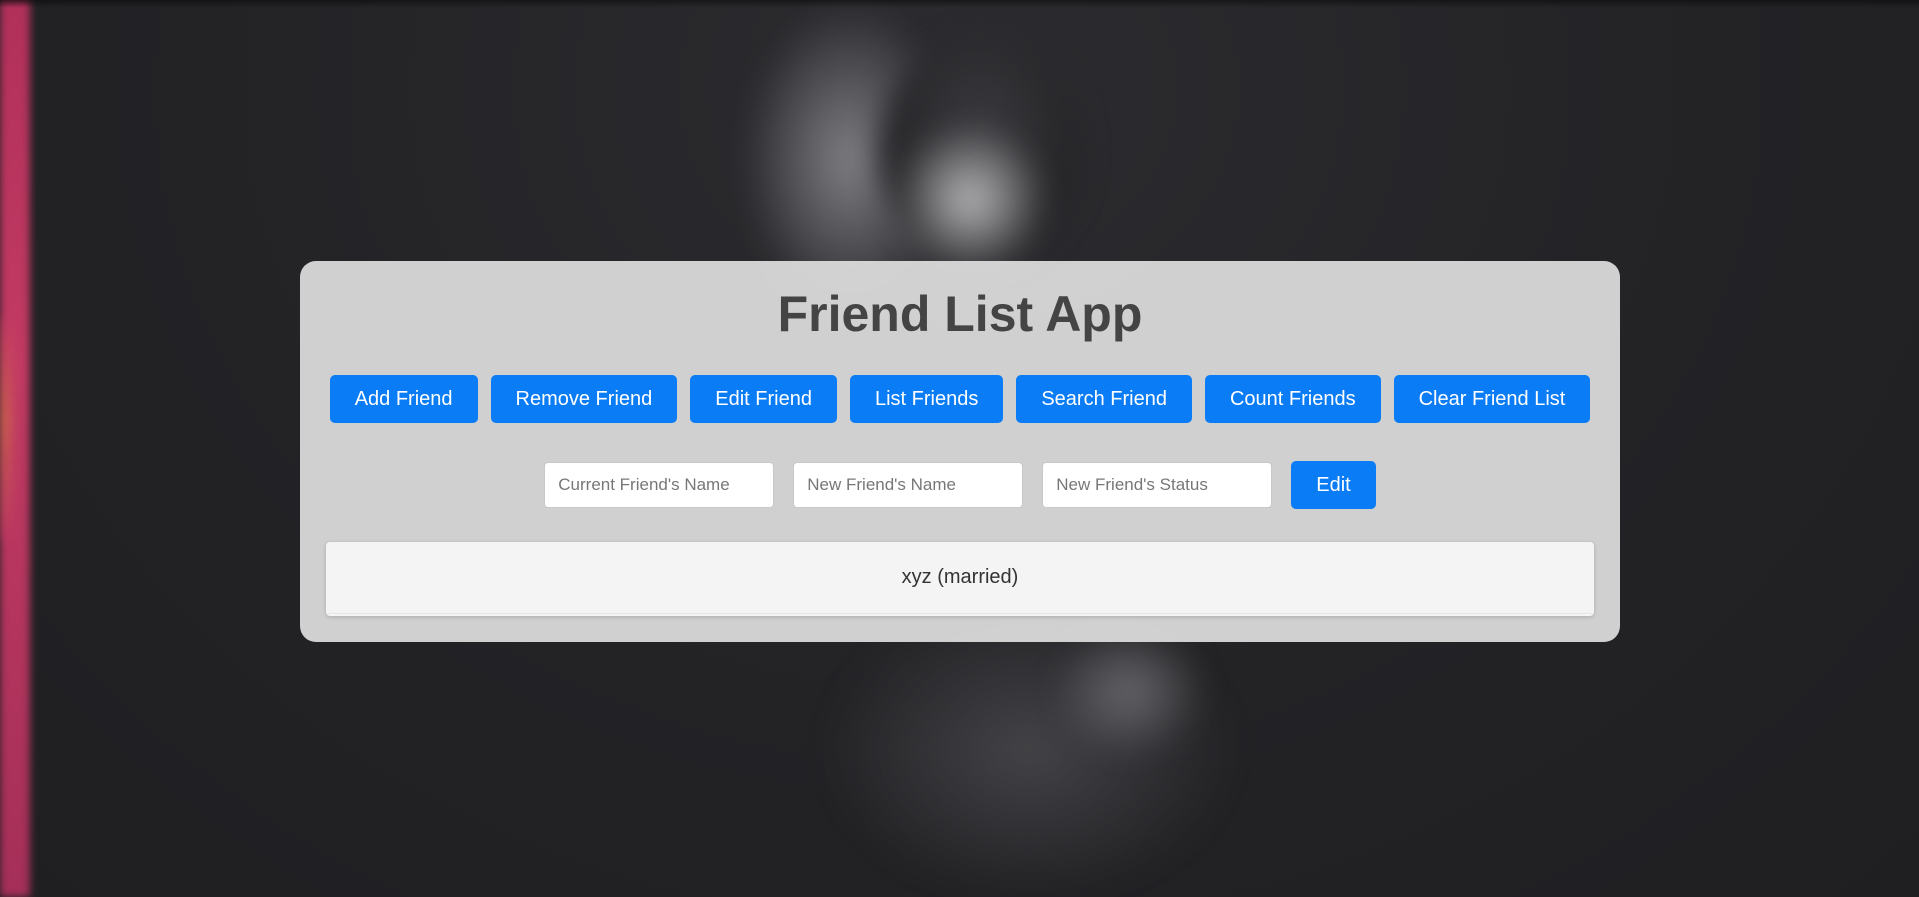  What do you see at coordinates (1333, 485) in the screenshot?
I see `edit-submit-button: Edit` at bounding box center [1333, 485].